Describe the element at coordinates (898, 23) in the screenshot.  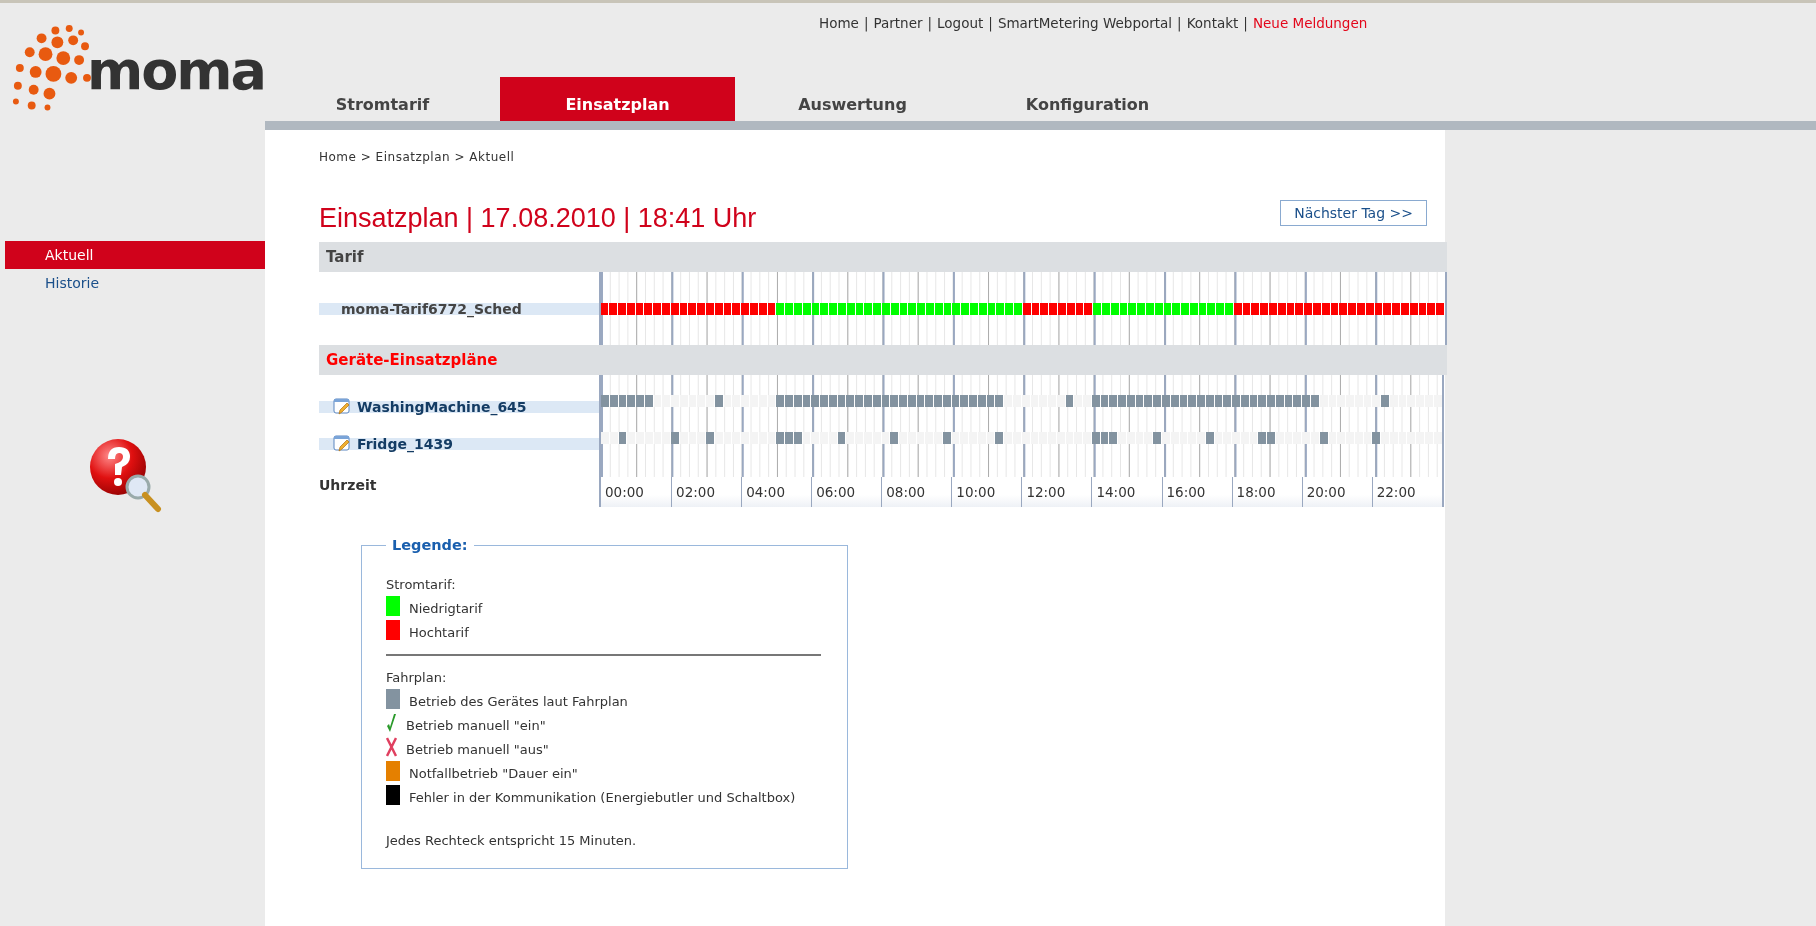
I see `top-nav-link: Partner` at that location.